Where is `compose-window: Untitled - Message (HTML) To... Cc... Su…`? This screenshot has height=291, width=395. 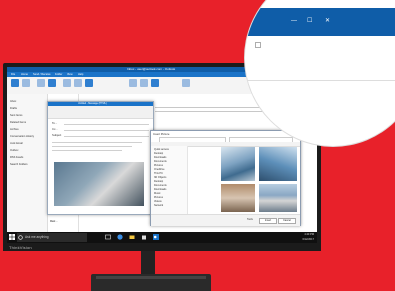
compose-window: Untitled - Message (HTML) To... Cc... Su… is located at coordinates (100, 158).